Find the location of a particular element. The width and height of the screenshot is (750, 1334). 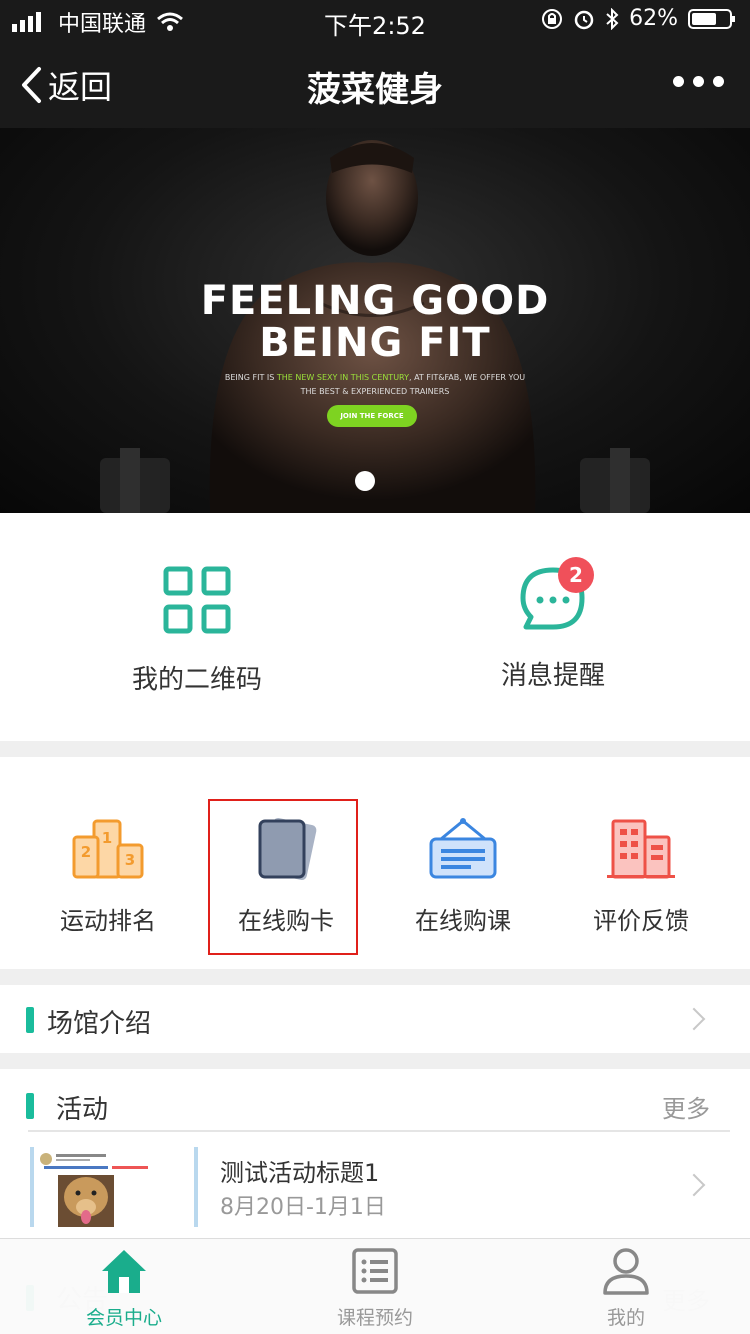

hanging-sign-icon is located at coordinates (463, 848).